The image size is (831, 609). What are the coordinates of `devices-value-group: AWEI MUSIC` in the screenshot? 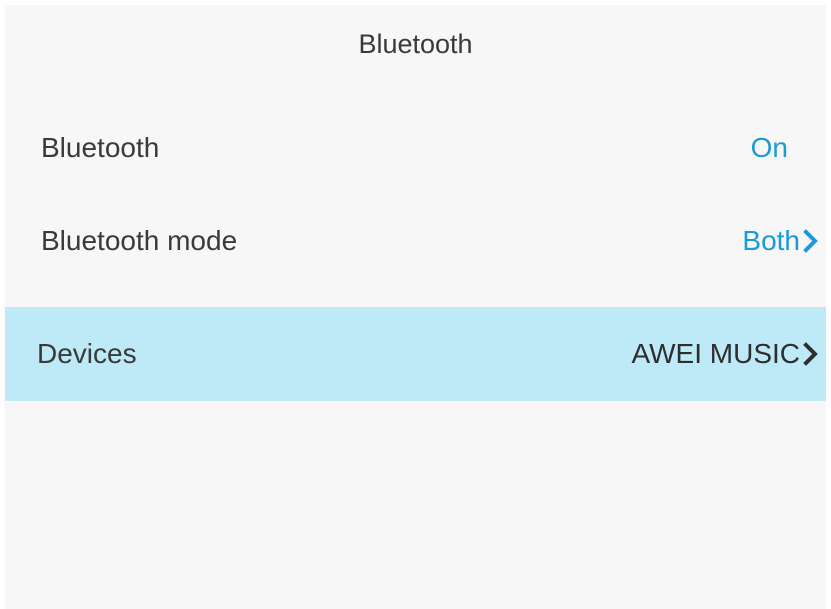 It's located at (725, 354).